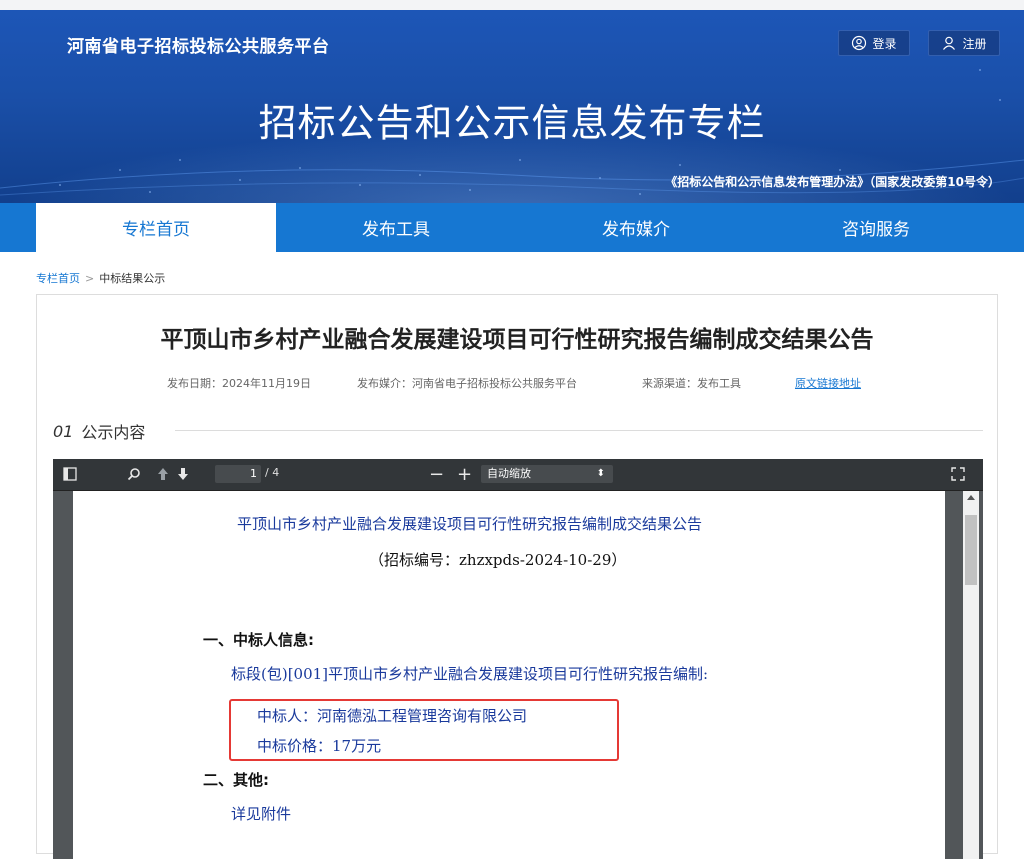 This screenshot has height=859, width=1024. I want to click on pdf-tender-number: （招标编号：zhzxpds-2024-10-29）, so click(498, 560).